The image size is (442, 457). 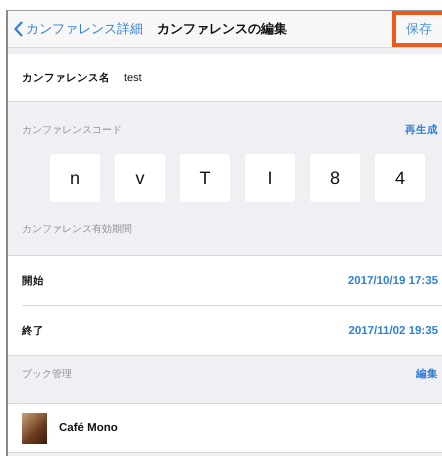 What do you see at coordinates (417, 29) in the screenshot?
I see `save-button: 保存` at bounding box center [417, 29].